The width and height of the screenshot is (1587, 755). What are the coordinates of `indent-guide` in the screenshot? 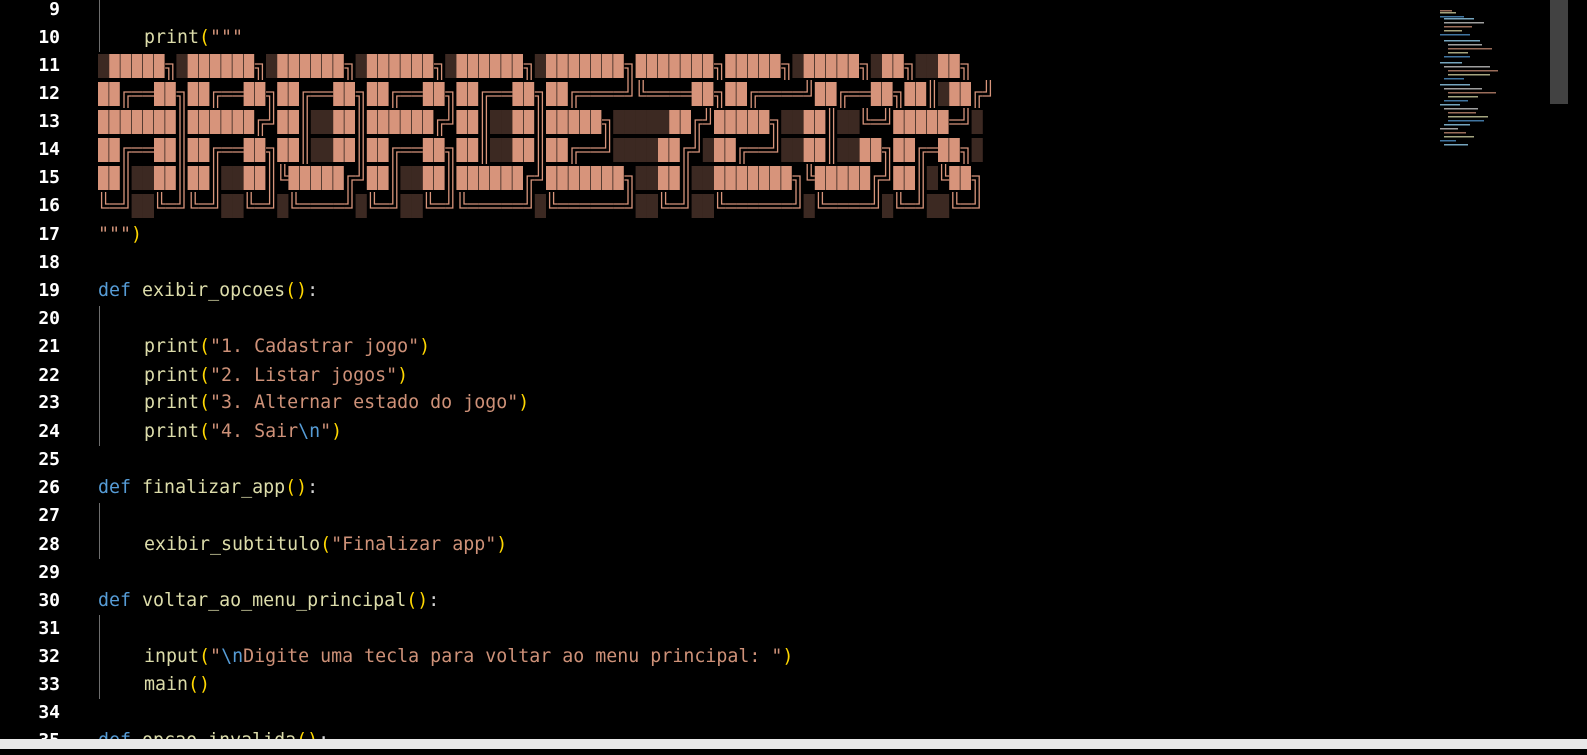 It's located at (99, 657).